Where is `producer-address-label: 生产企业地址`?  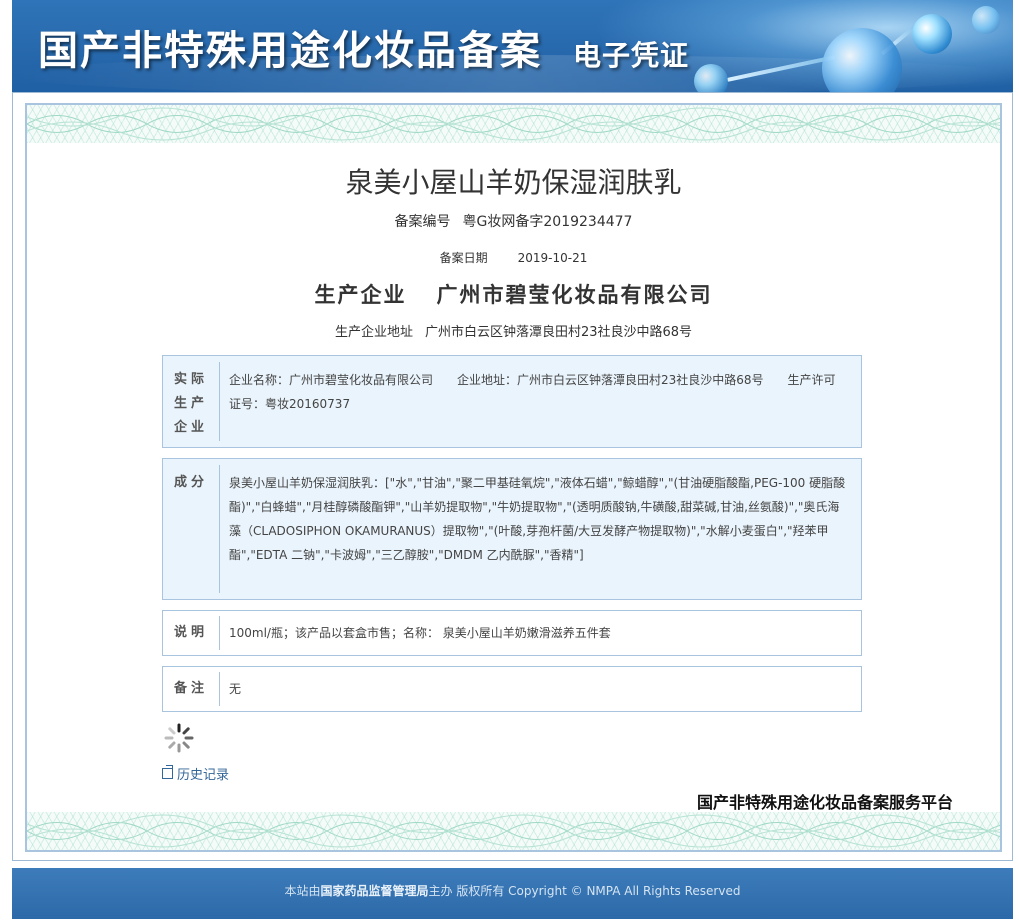 producer-address-label: 生产企业地址 is located at coordinates (373, 332).